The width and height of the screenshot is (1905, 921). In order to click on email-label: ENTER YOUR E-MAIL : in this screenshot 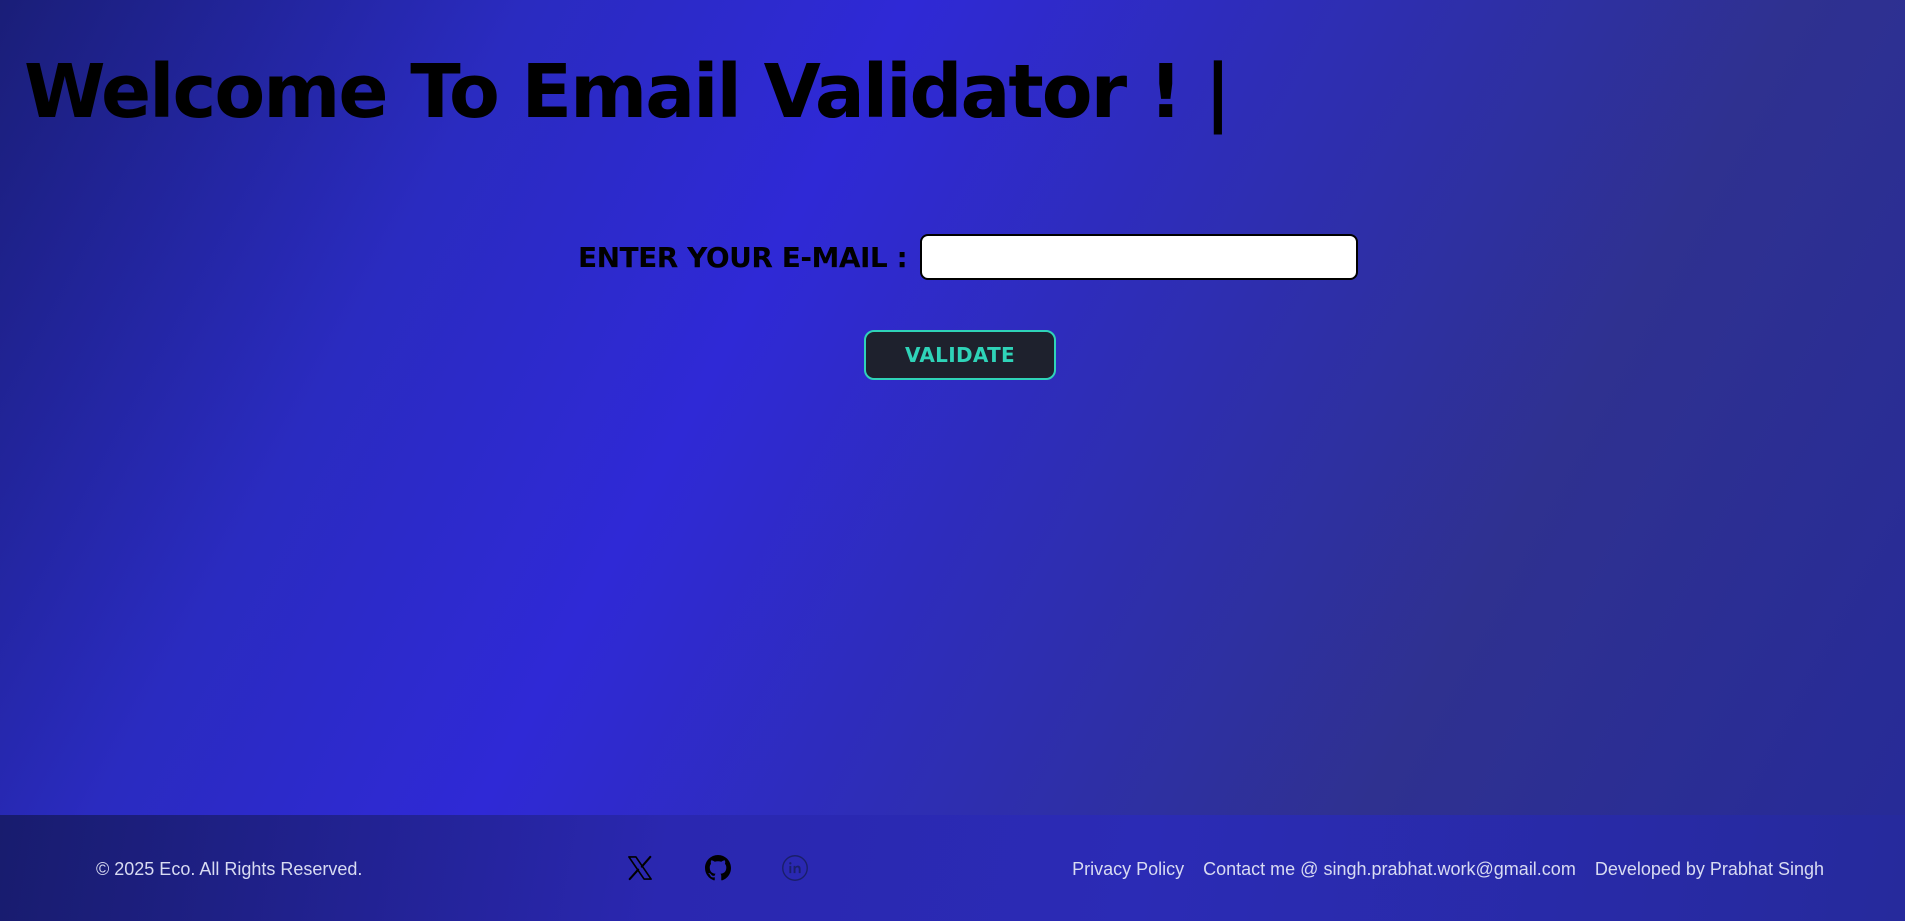, I will do `click(743, 257)`.